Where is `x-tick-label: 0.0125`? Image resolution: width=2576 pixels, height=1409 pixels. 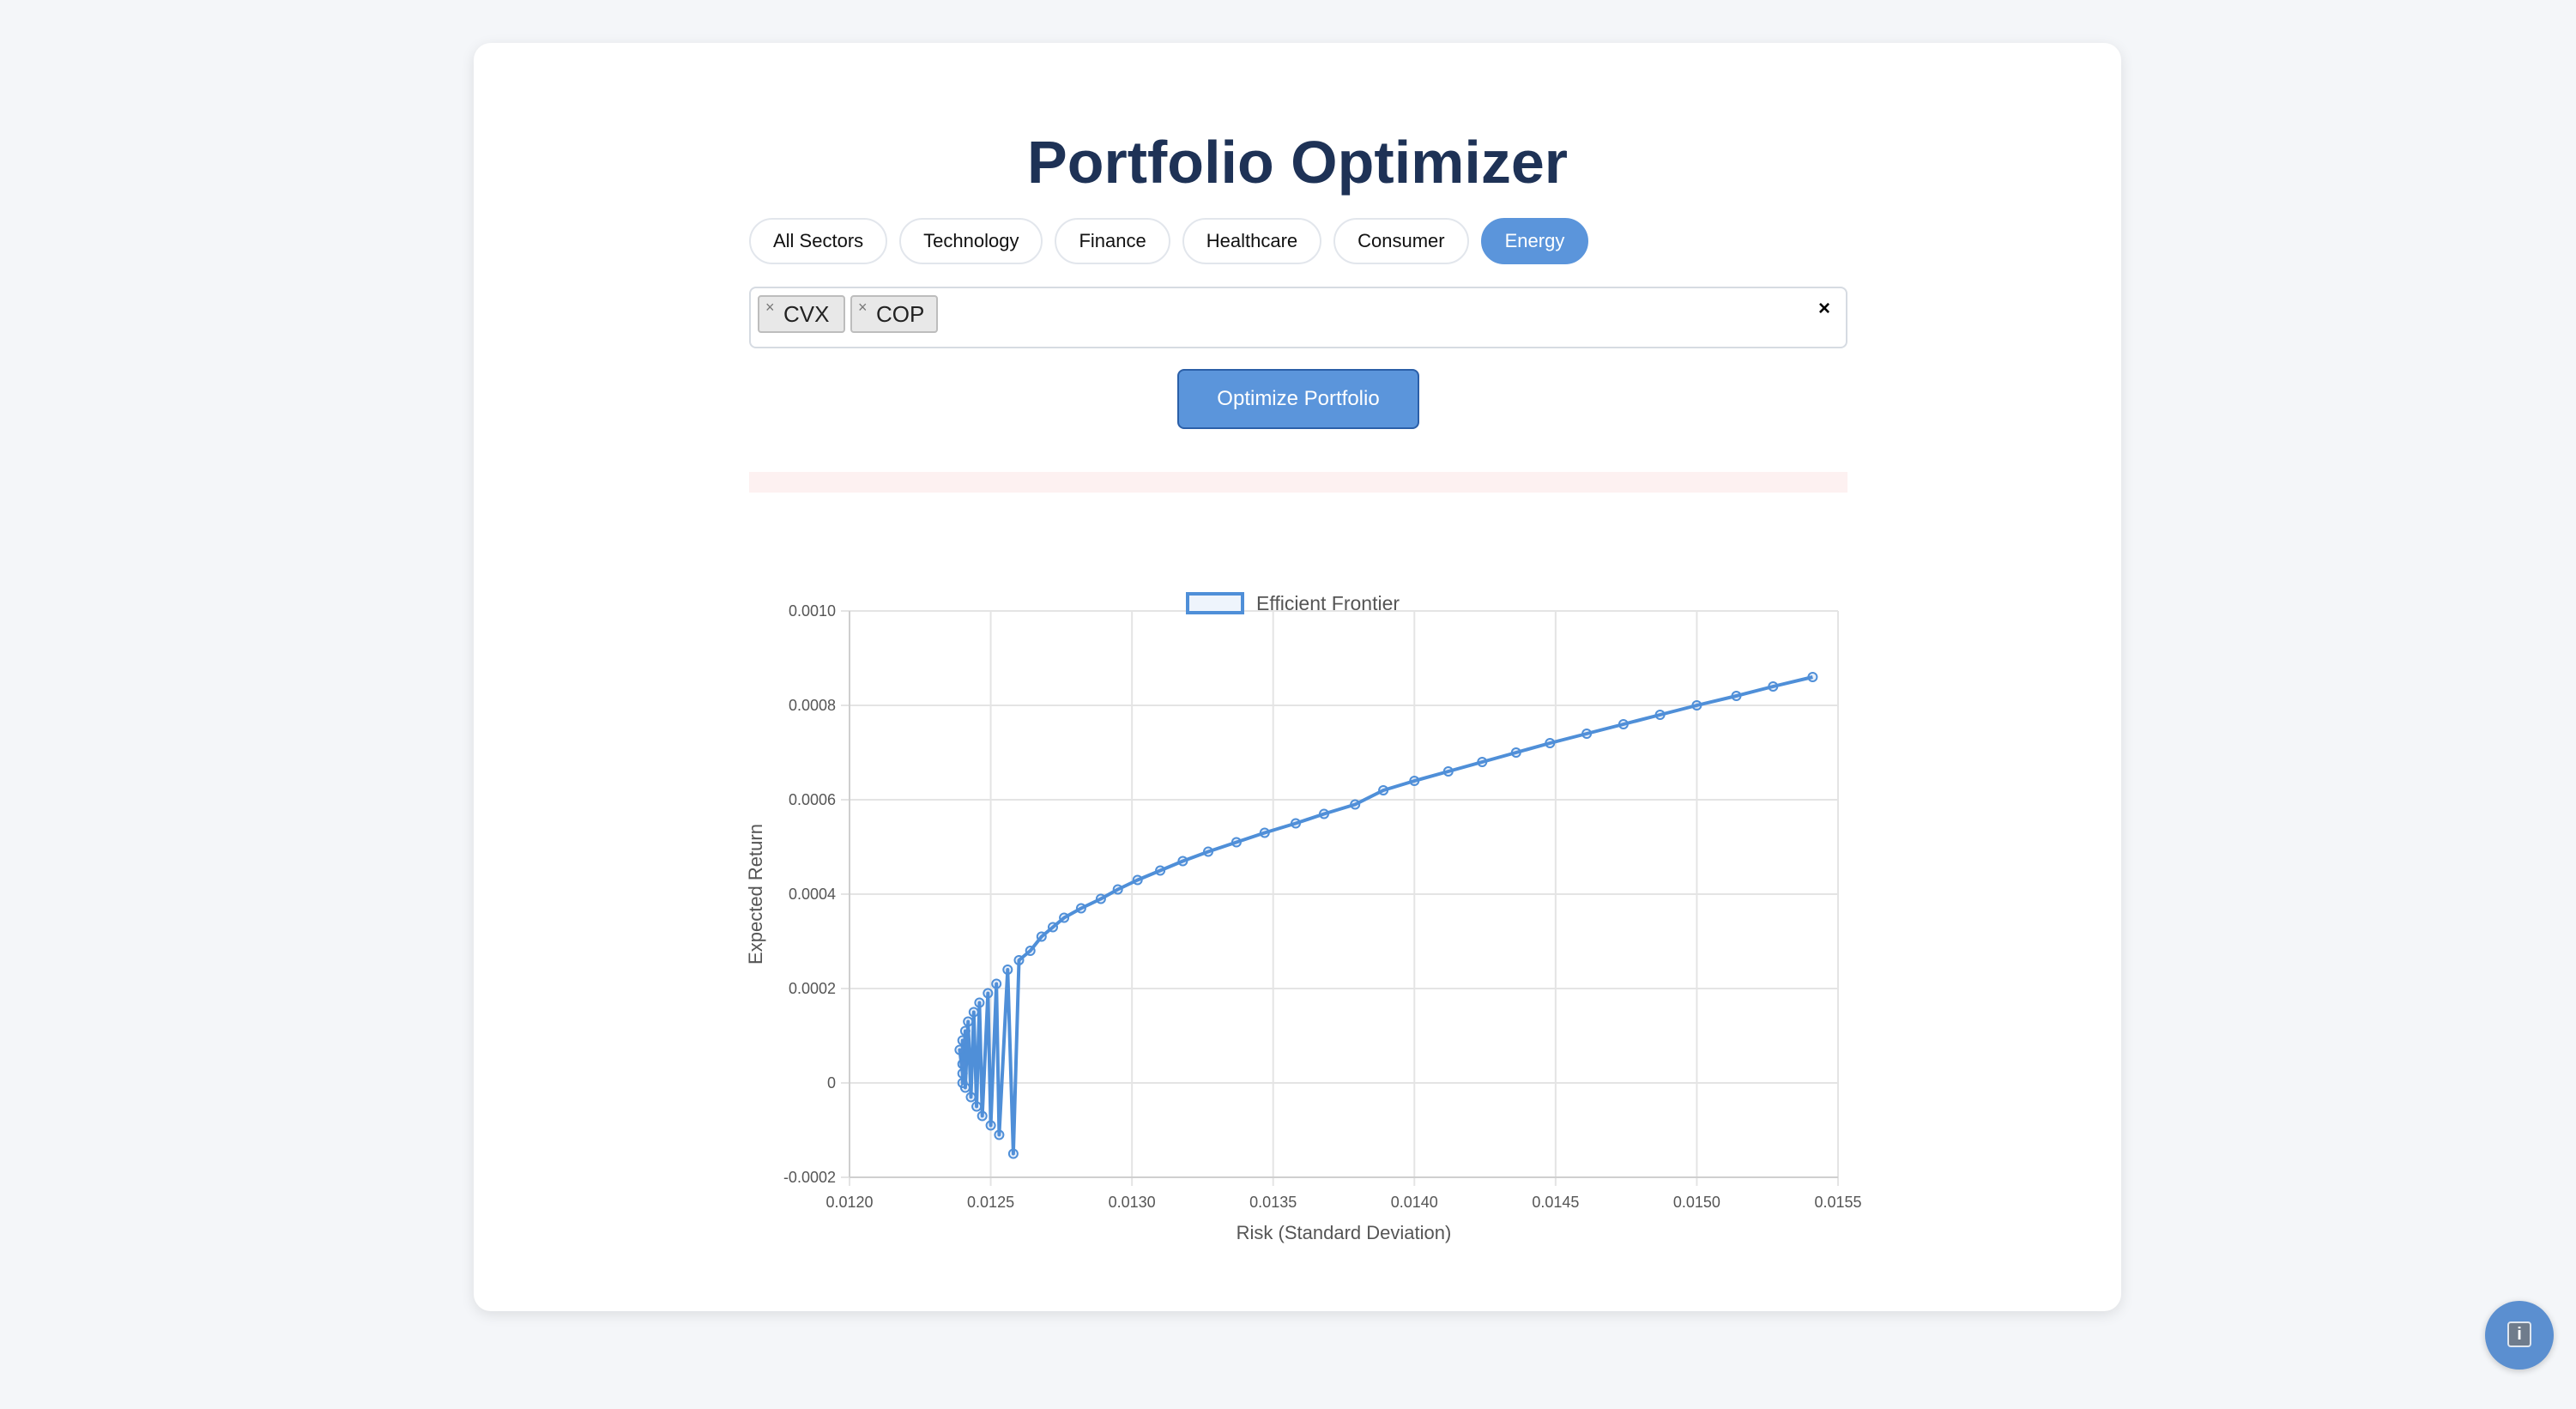
x-tick-label: 0.0125 is located at coordinates (991, 1202).